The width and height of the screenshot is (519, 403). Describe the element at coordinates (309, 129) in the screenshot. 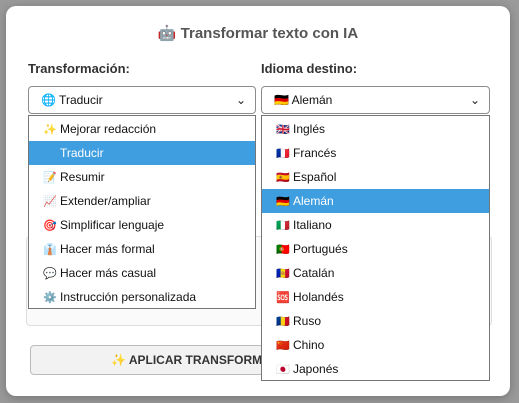

I see `language-option-label: Inglés` at that location.